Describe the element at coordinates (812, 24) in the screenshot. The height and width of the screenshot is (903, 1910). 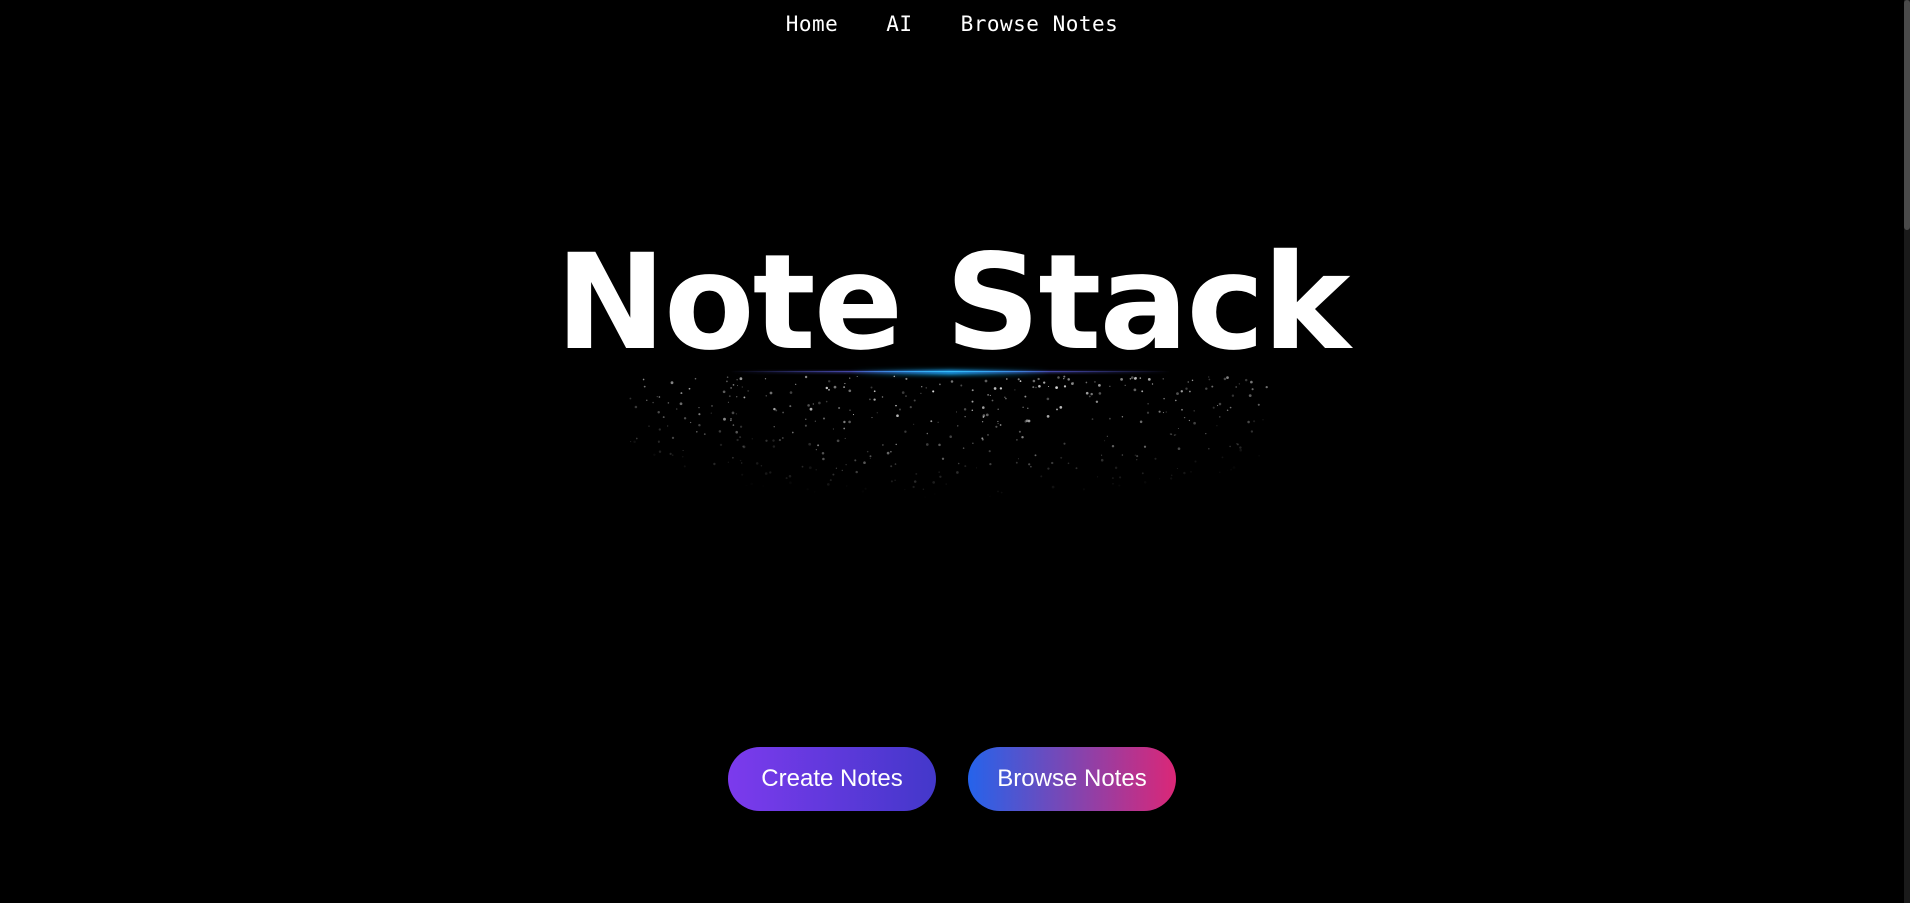
I see `nav-item-home: Home` at that location.